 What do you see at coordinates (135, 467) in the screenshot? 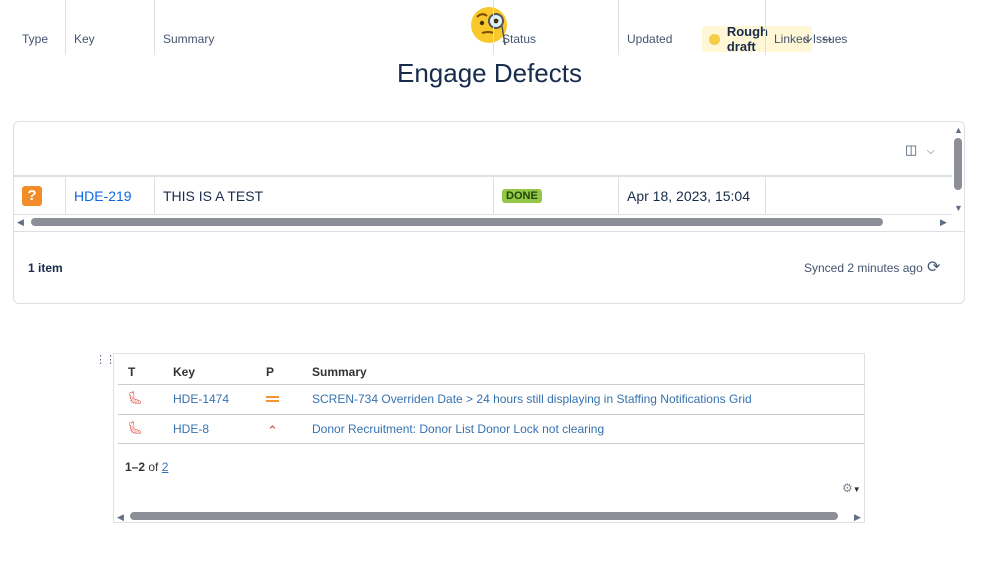
I see `pagination-range: 1–2` at bounding box center [135, 467].